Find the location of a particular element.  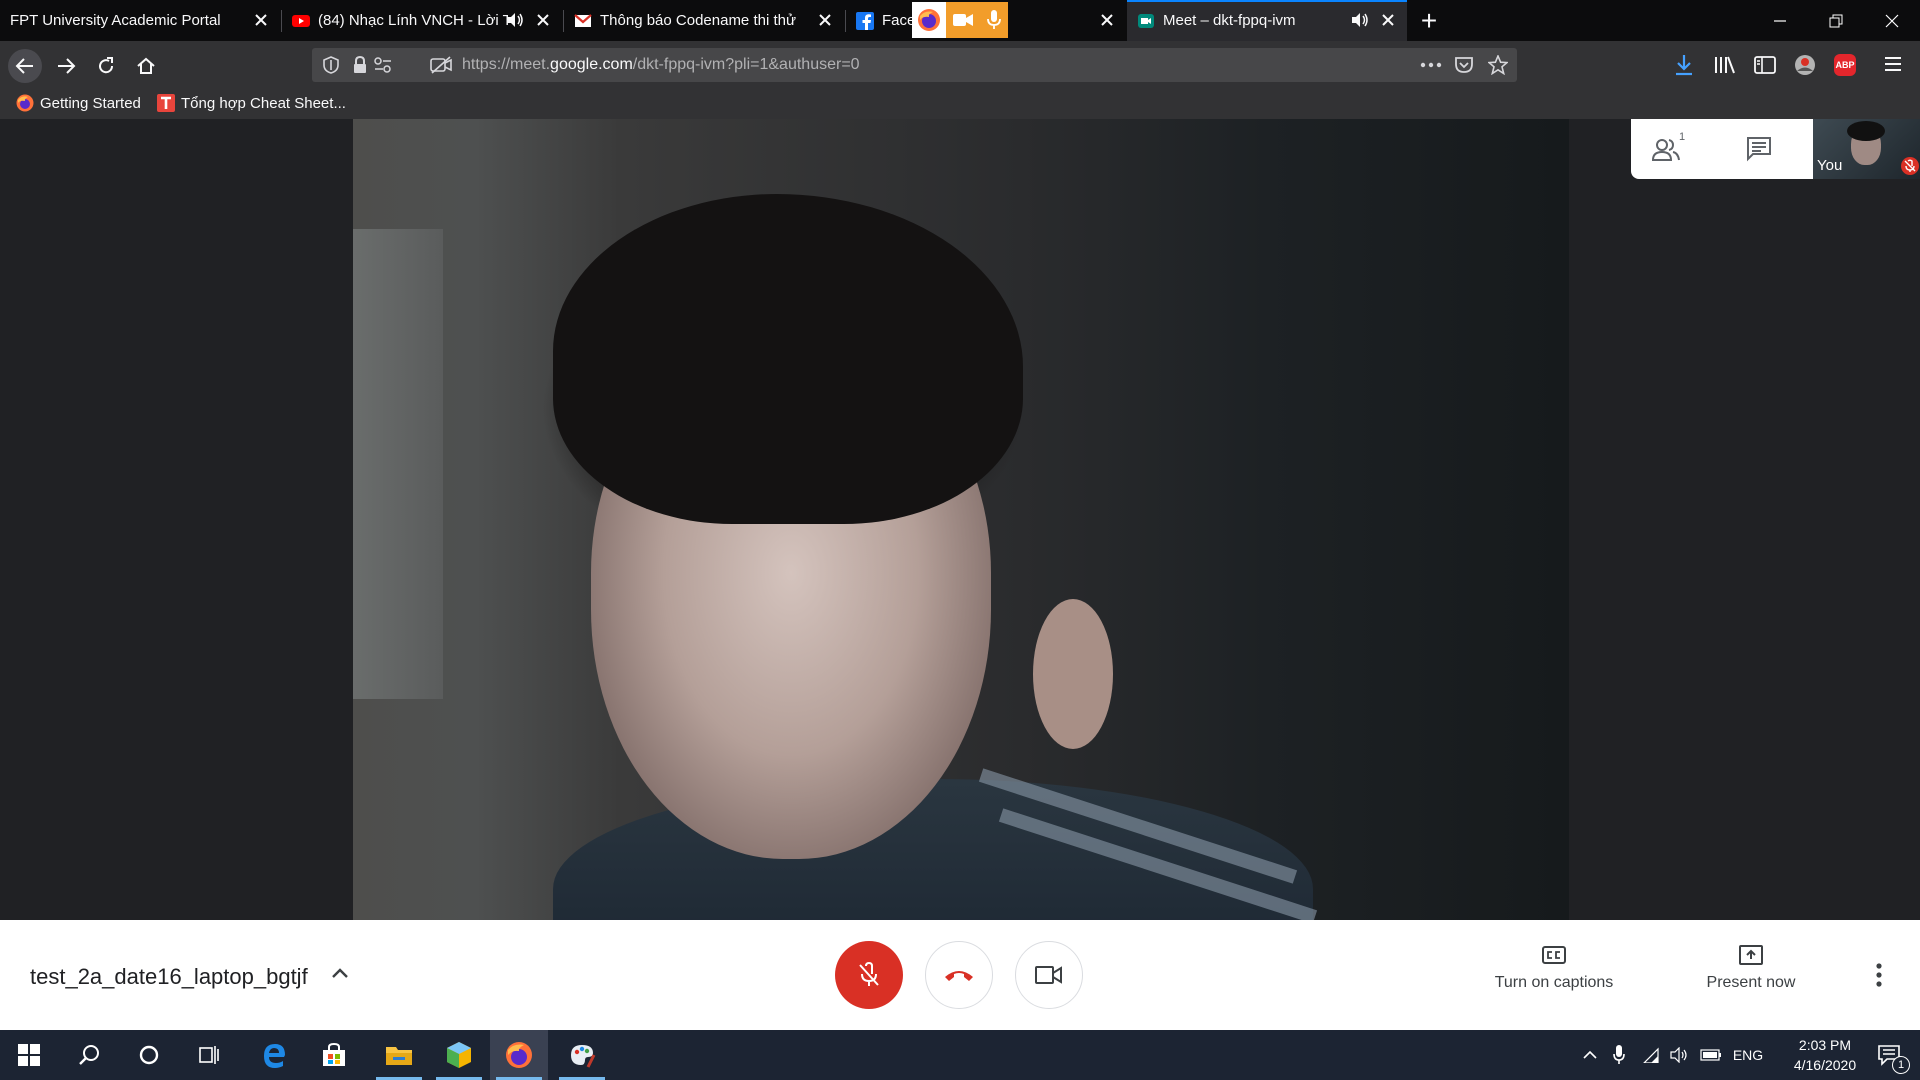

sidebar-icon is located at coordinates (1765, 65).